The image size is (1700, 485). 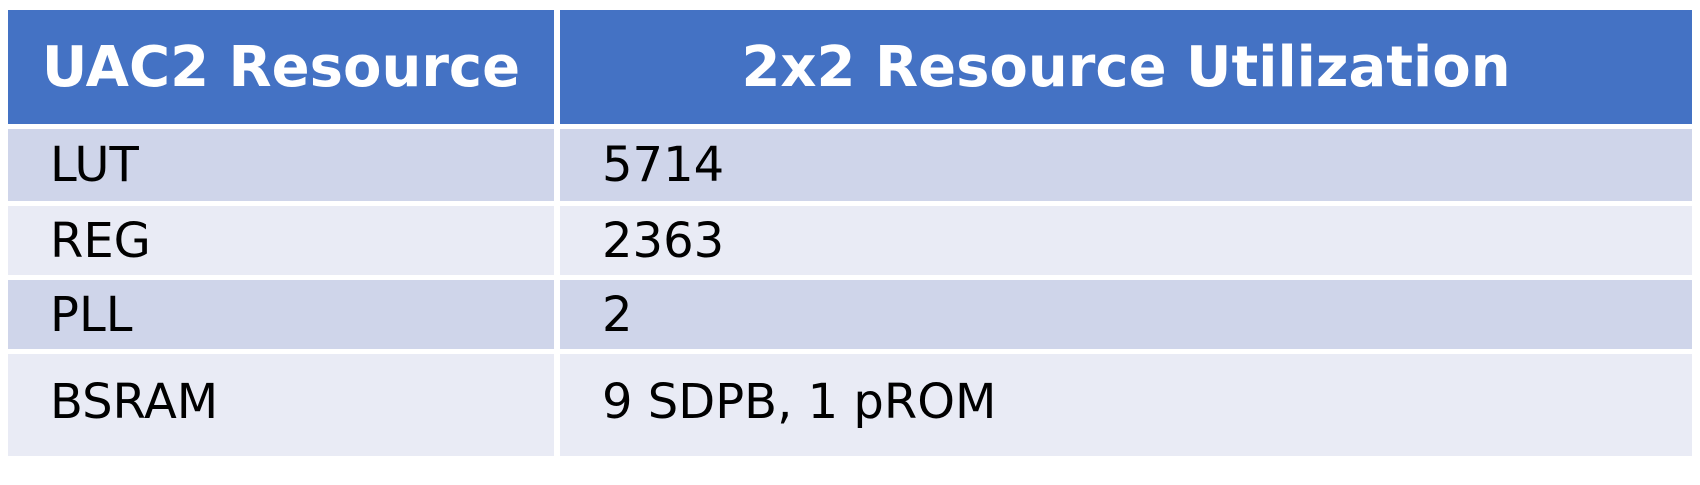 I want to click on cell-utilization-pll: 2, so click(x=1126, y=314).